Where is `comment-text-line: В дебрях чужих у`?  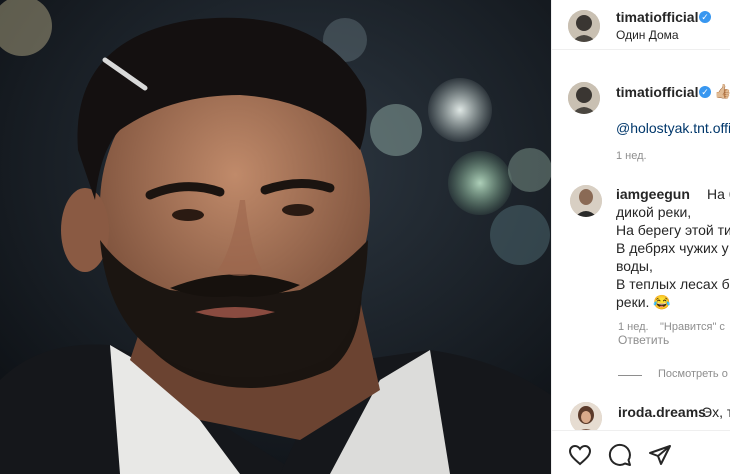
comment-text-line: В дебрях чужих у is located at coordinates (672, 248).